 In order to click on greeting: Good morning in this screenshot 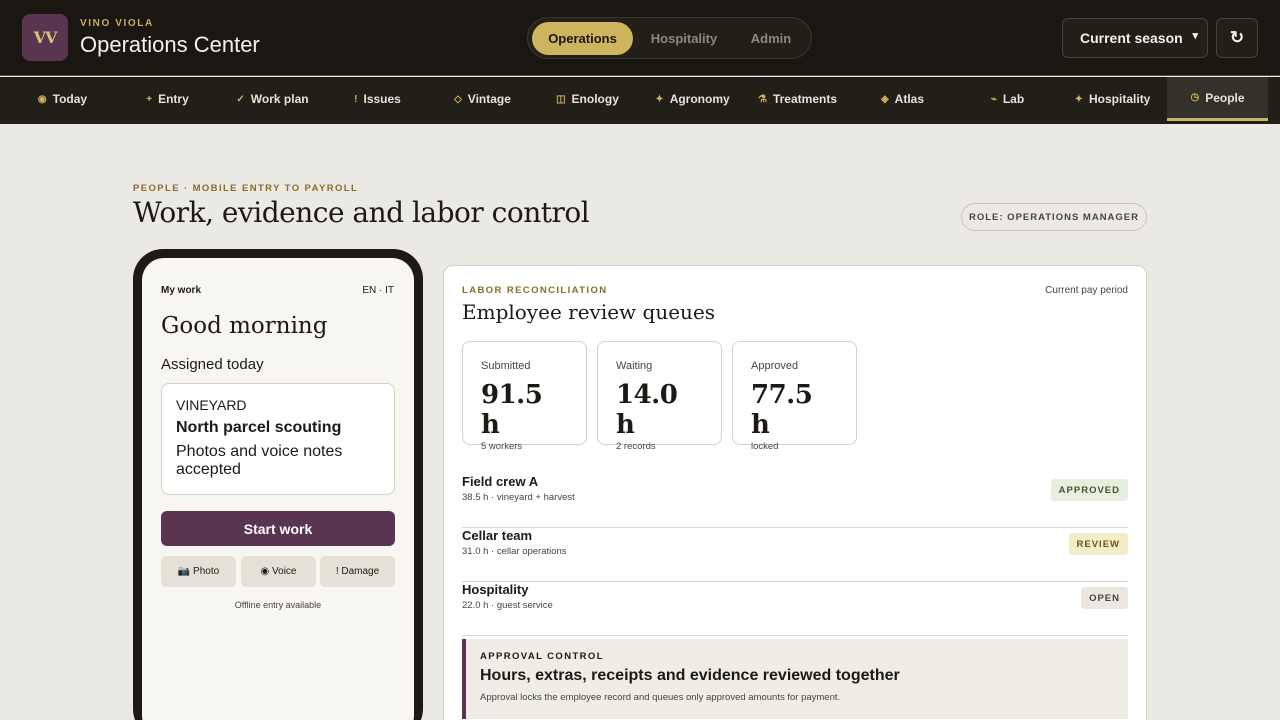, I will do `click(244, 326)`.